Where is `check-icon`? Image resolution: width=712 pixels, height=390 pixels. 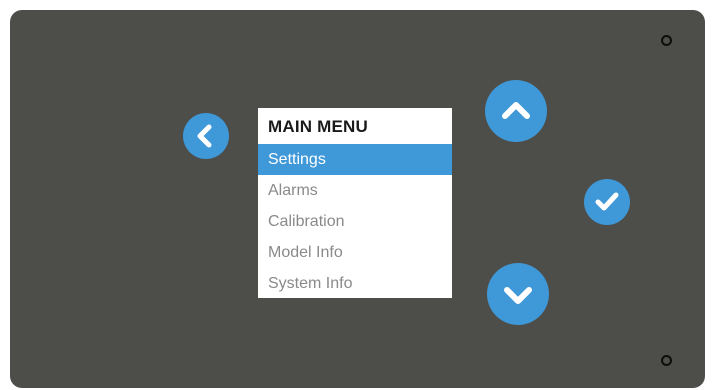 check-icon is located at coordinates (607, 201).